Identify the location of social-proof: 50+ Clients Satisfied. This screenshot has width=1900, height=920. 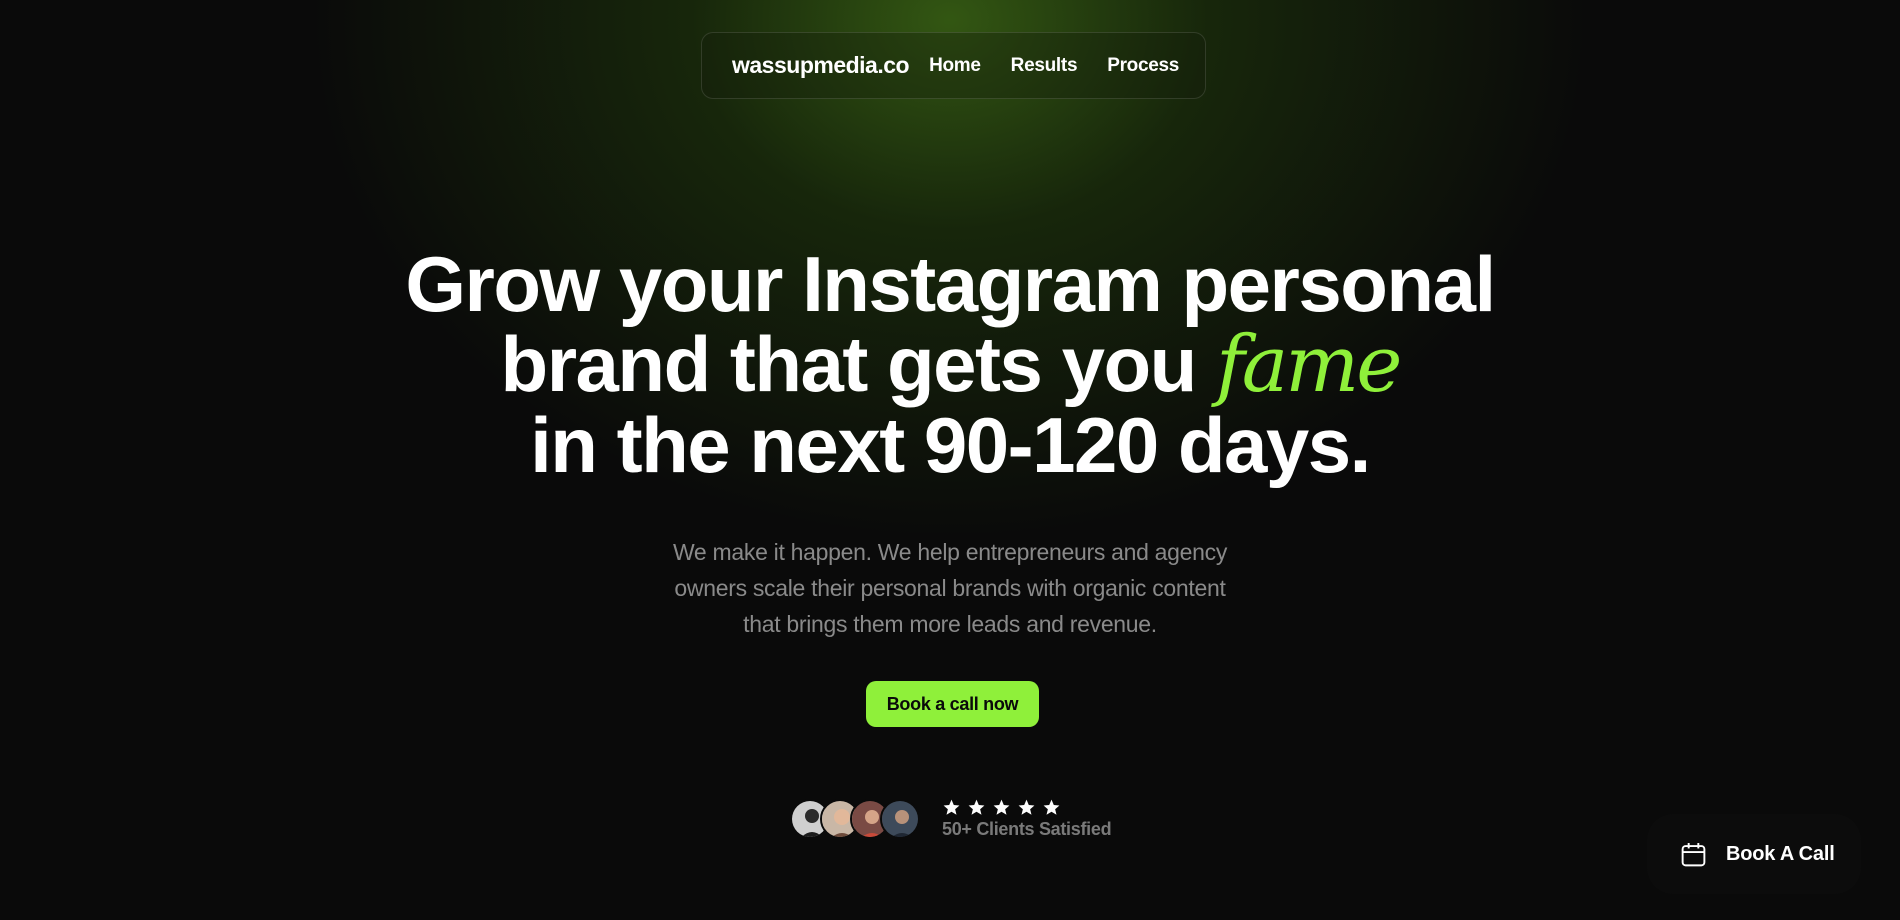
(951, 819).